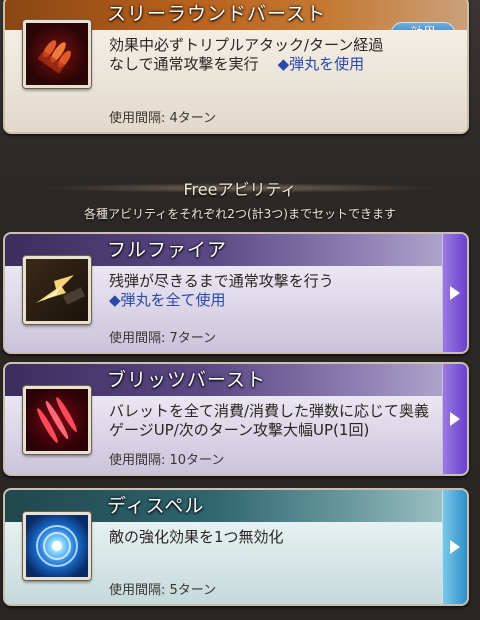  I want to click on desc-line: 残弾が尽きるまで通常攻撃を行う, so click(221, 281).